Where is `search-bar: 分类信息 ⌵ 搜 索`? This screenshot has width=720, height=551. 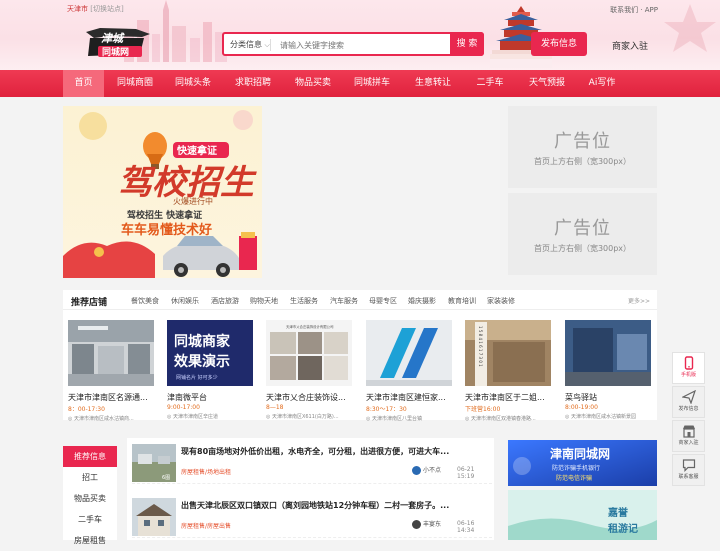 search-bar: 分类信息 ⌵ 搜 索 is located at coordinates (353, 44).